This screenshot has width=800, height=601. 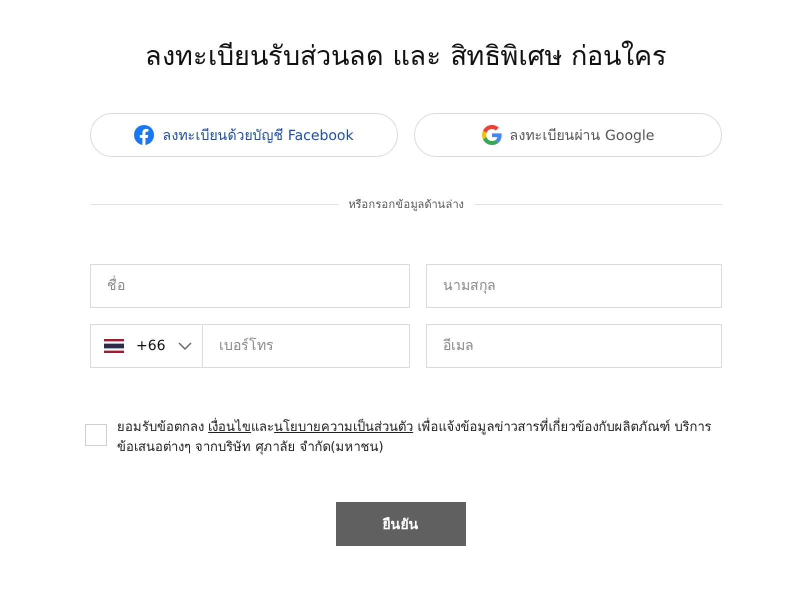 What do you see at coordinates (230, 427) in the screenshot?
I see `policy-link: เงื่อนไข` at bounding box center [230, 427].